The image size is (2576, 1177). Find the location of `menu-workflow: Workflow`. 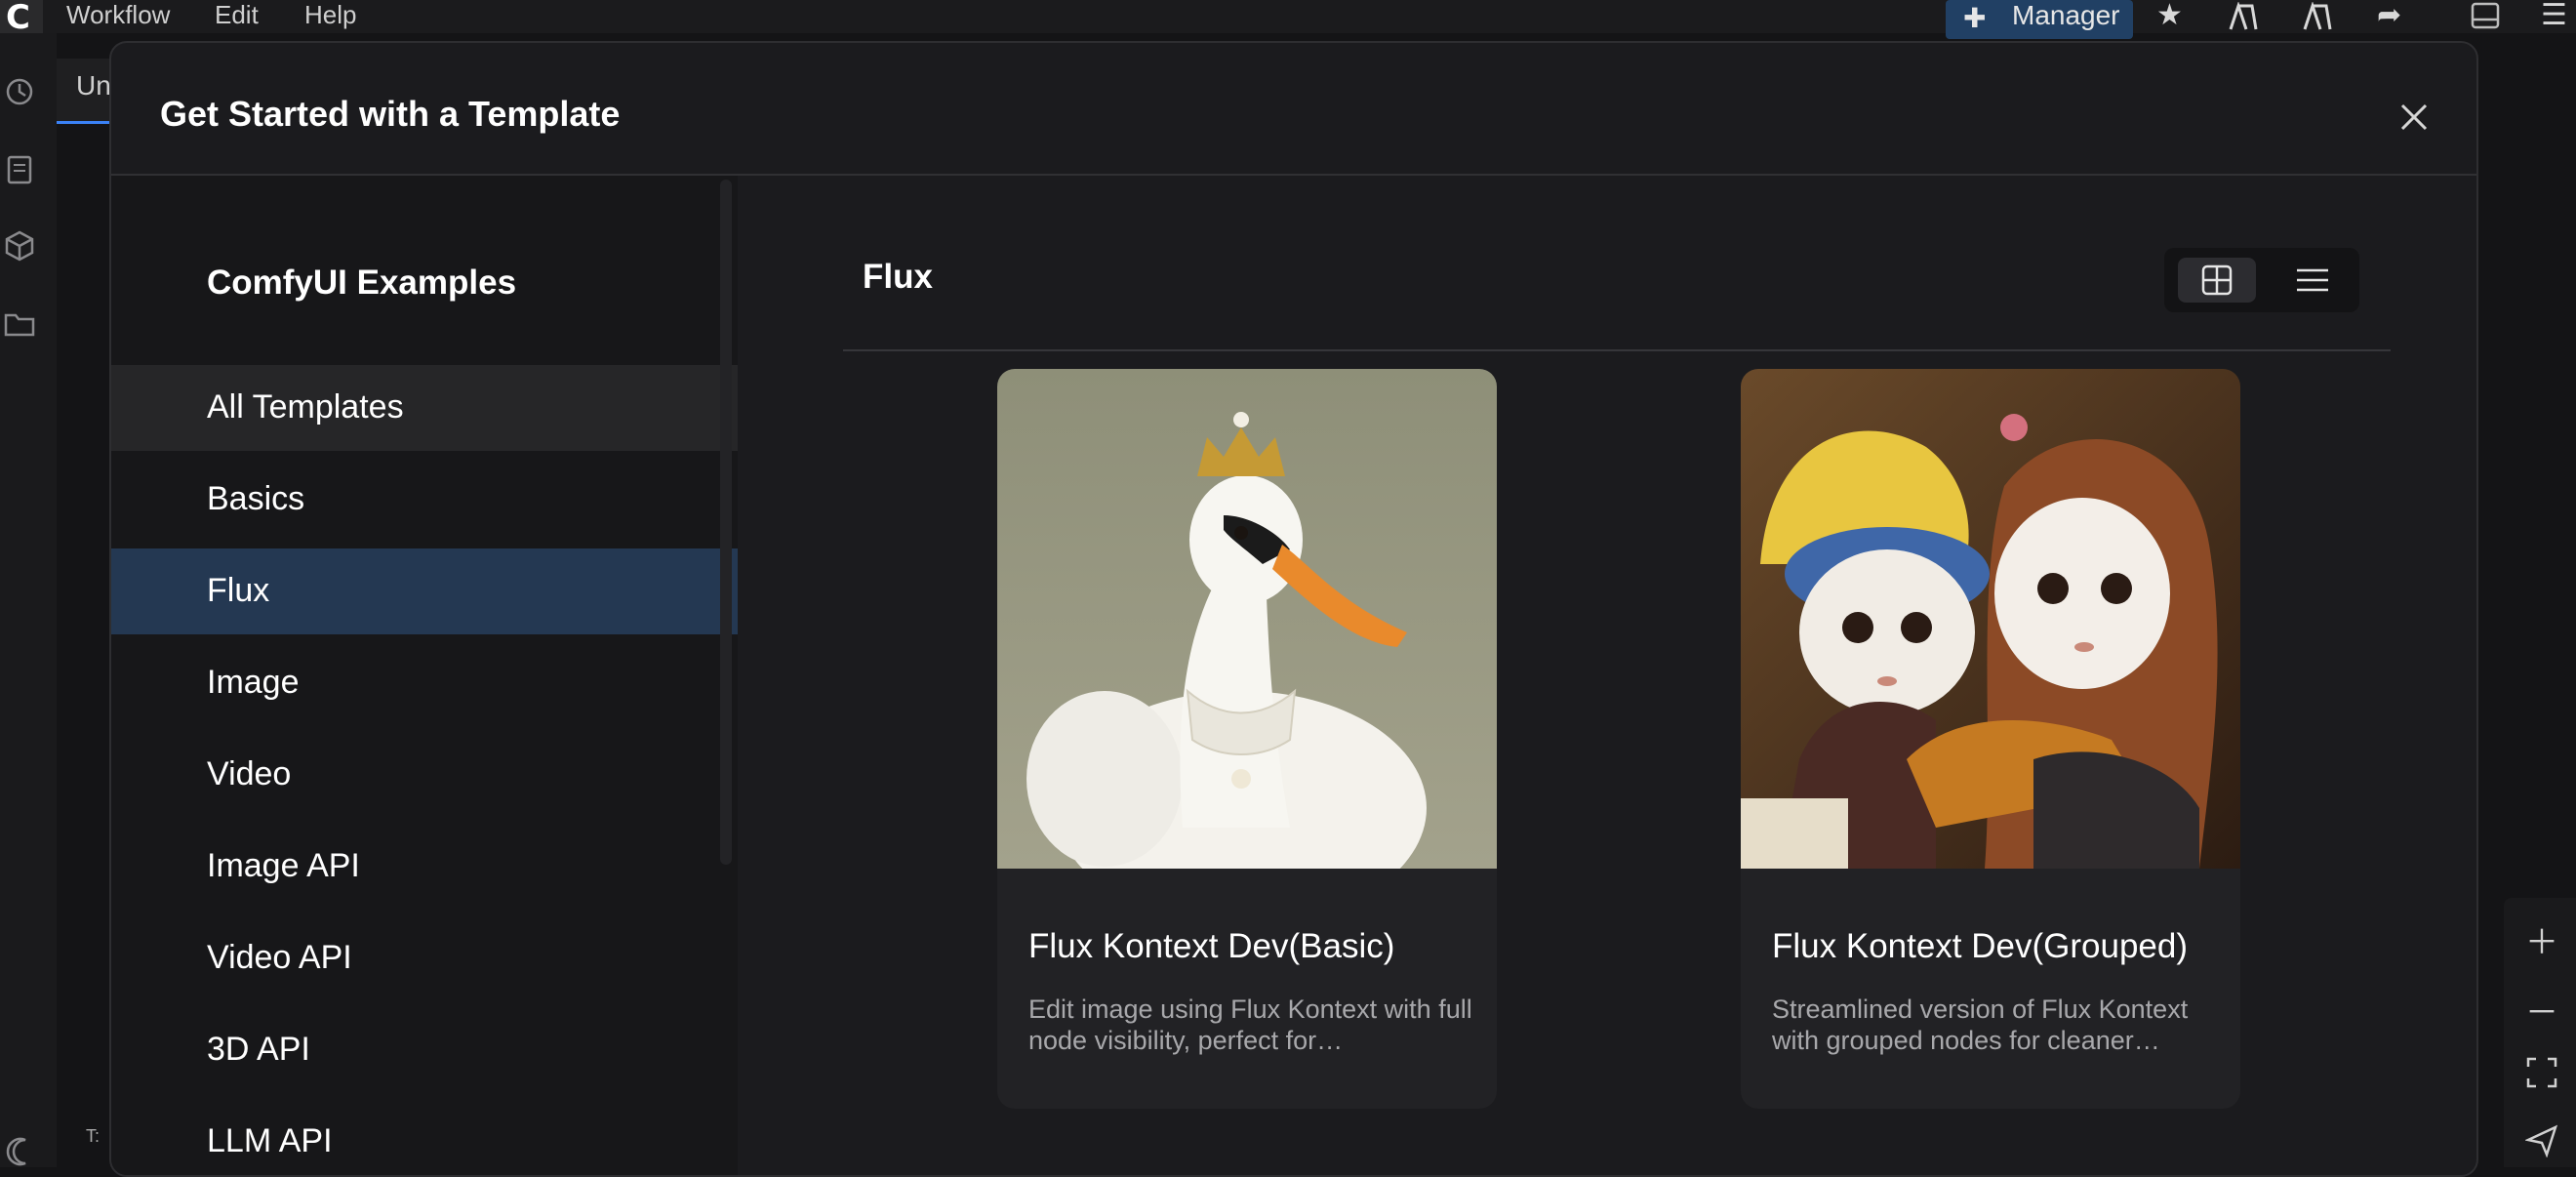

menu-workflow: Workflow is located at coordinates (118, 15).